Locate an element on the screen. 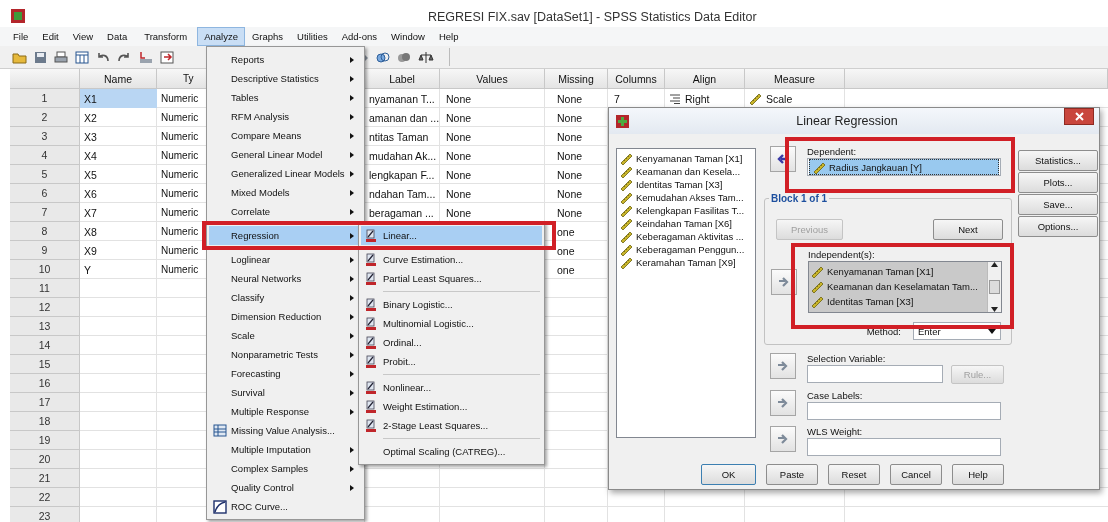  independent-list: Kenyamanan Taman [X1] Keamanan dan Keselamatan Tam... Identitas Taman [X3] is located at coordinates (905, 287).